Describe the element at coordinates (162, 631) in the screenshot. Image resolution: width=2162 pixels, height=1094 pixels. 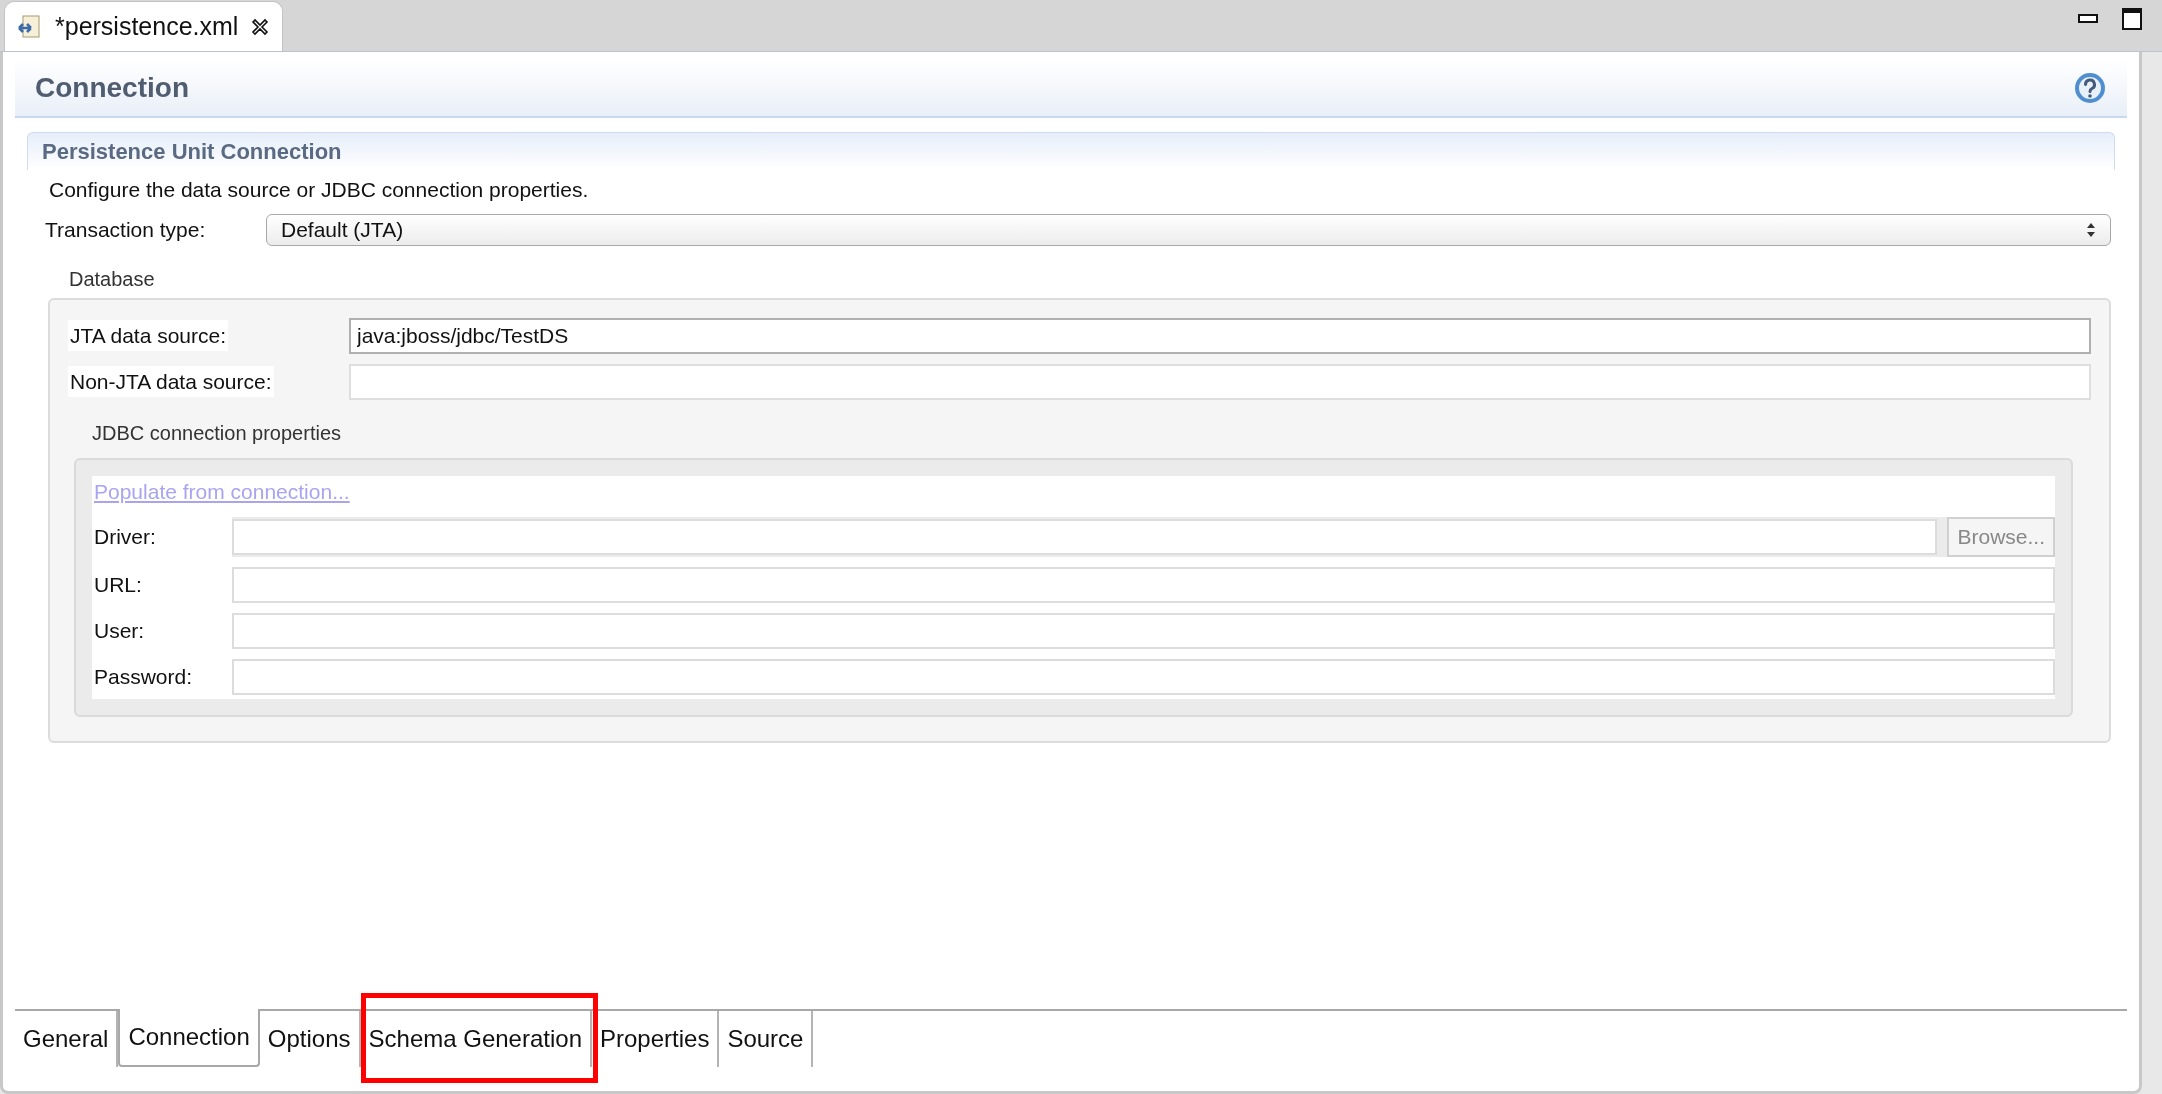
I see `field-label: User:` at that location.